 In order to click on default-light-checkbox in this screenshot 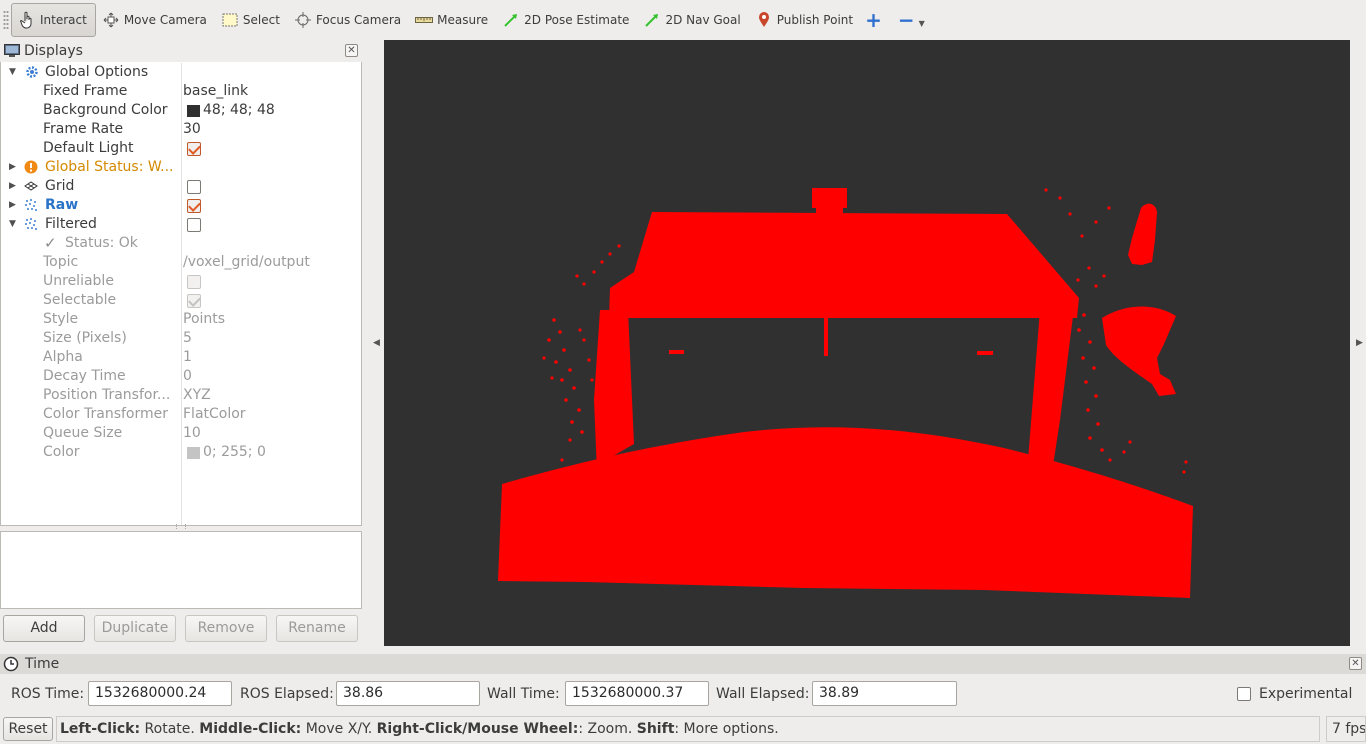, I will do `click(194, 149)`.